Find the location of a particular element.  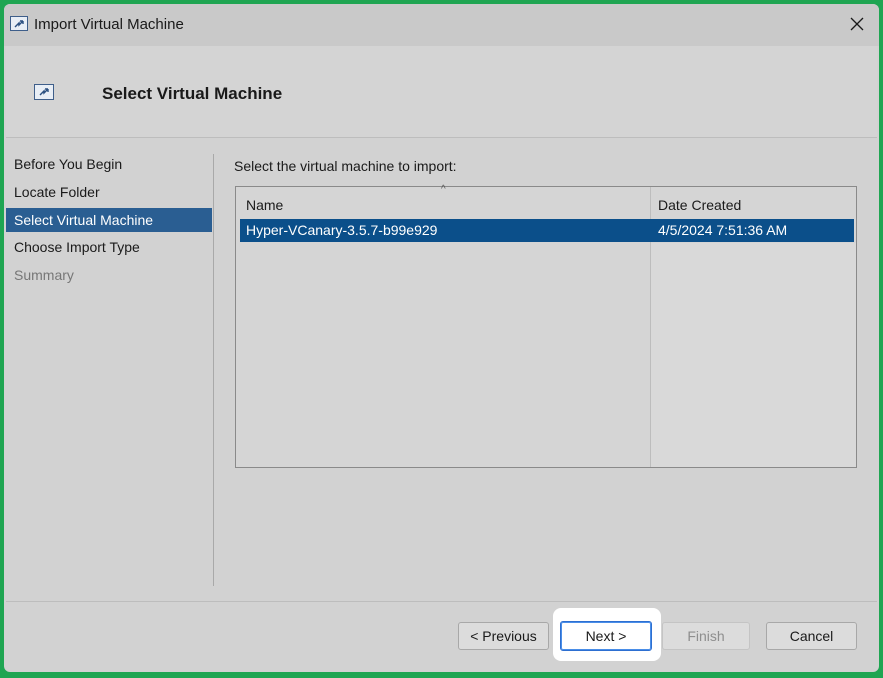

window-title: Import Virtual Machine is located at coordinates (109, 24).